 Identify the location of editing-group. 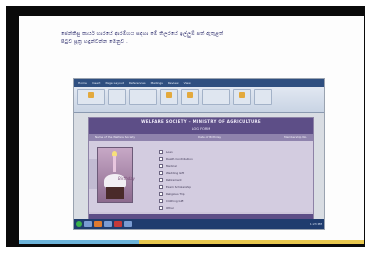
(263, 97).